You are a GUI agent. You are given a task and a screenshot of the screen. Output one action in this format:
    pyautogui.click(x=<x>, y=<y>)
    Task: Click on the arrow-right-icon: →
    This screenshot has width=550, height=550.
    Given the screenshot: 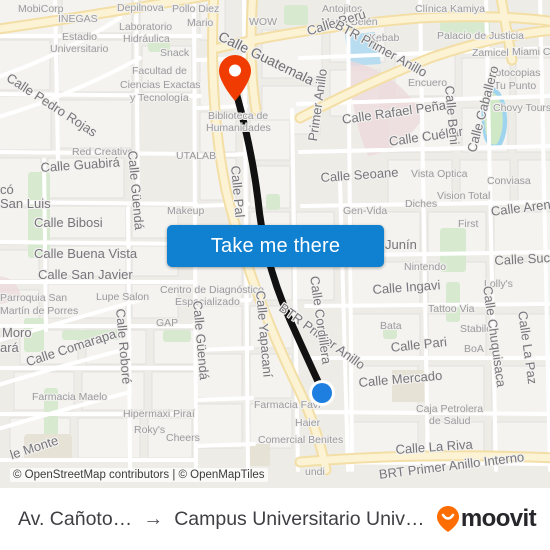 What is the action you would take?
    pyautogui.click(x=153, y=518)
    